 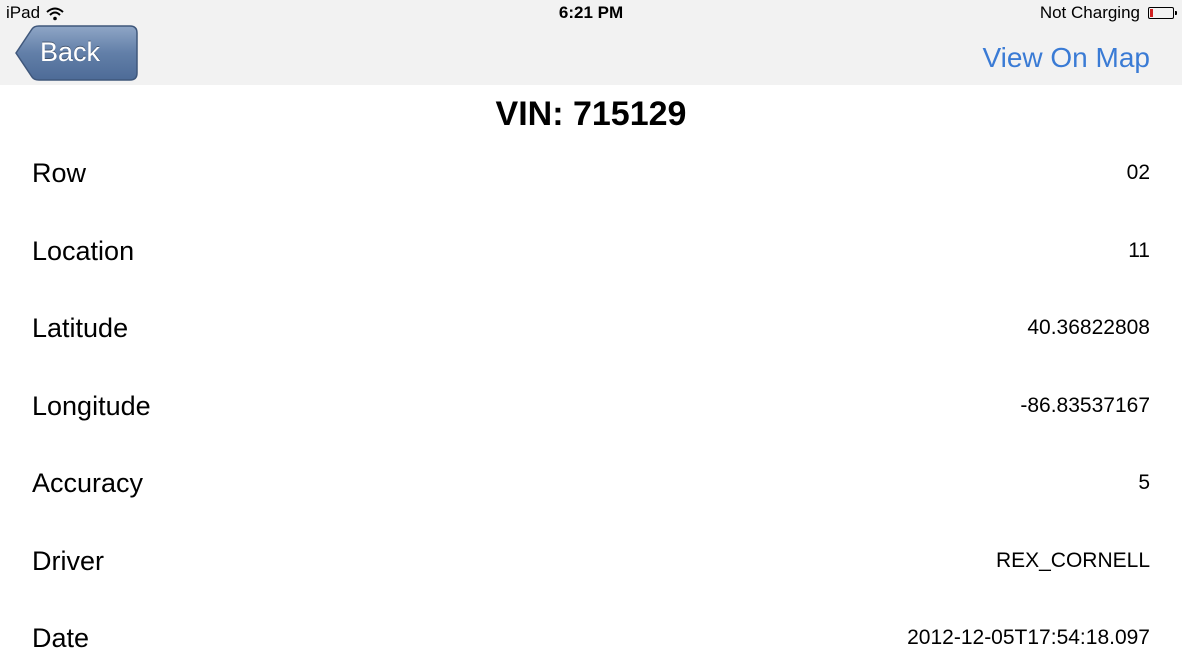 I want to click on detail-row-location: Location 11, so click(x=591, y=252).